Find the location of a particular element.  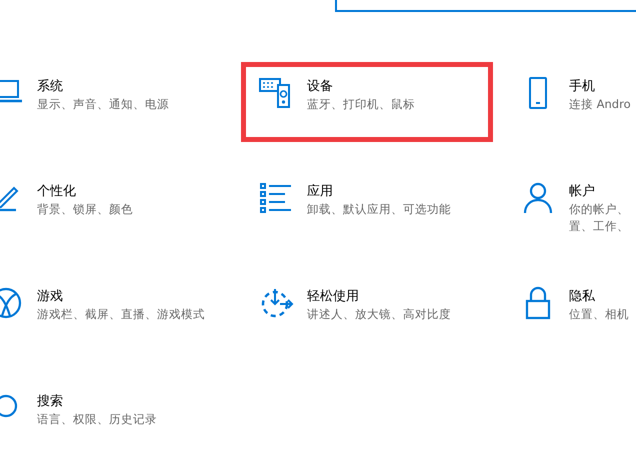

settings-tile: 应用 卸载、默认应用、可选功能 is located at coordinates (372, 207).